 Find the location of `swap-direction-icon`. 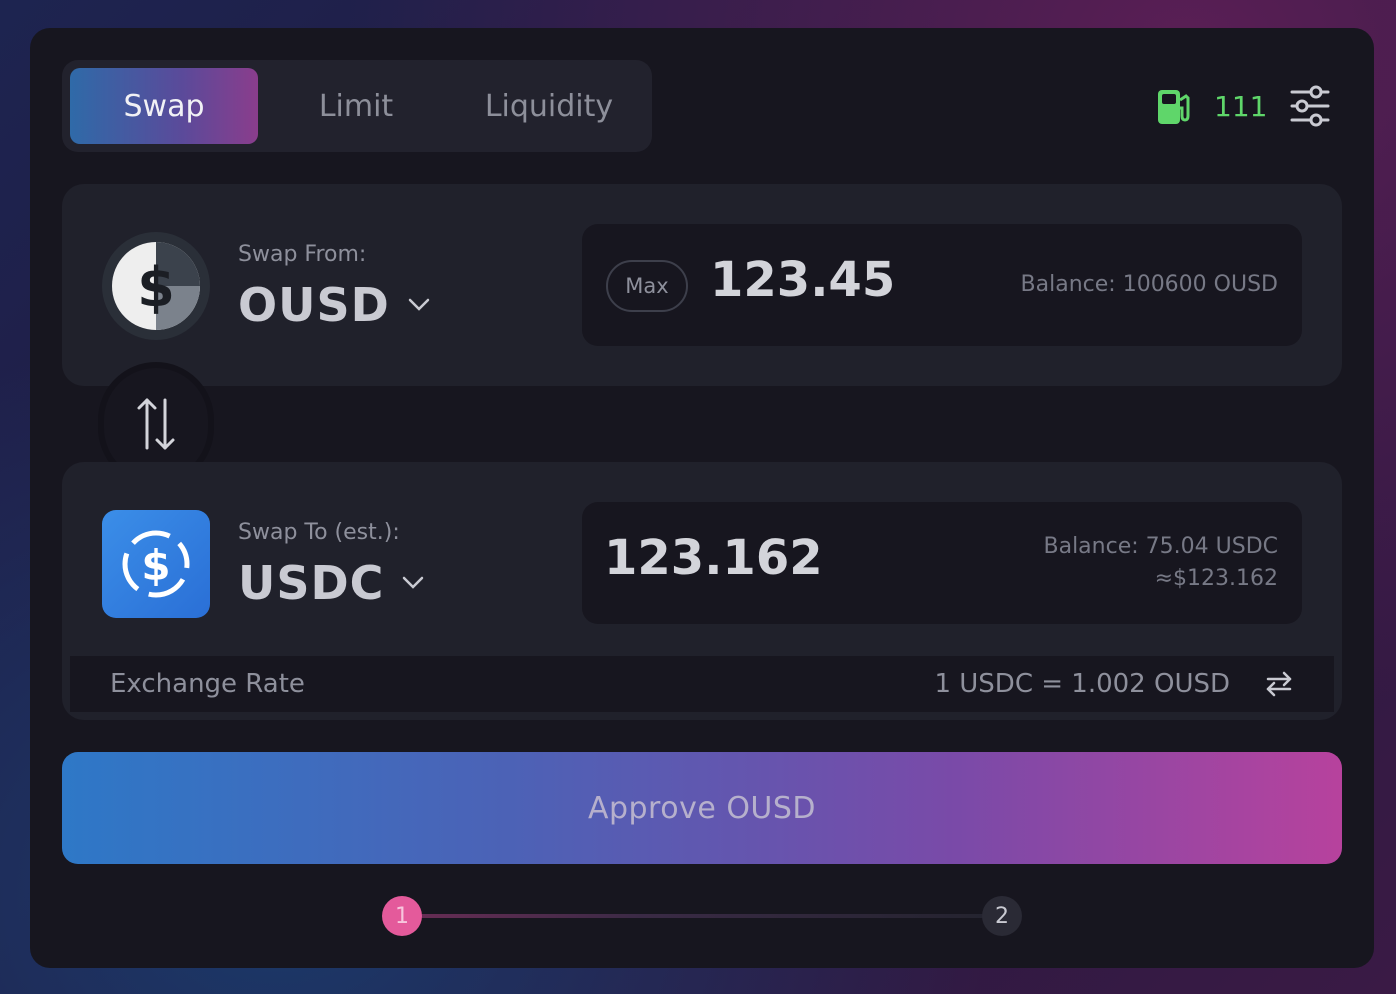

swap-direction-icon is located at coordinates (156, 424).